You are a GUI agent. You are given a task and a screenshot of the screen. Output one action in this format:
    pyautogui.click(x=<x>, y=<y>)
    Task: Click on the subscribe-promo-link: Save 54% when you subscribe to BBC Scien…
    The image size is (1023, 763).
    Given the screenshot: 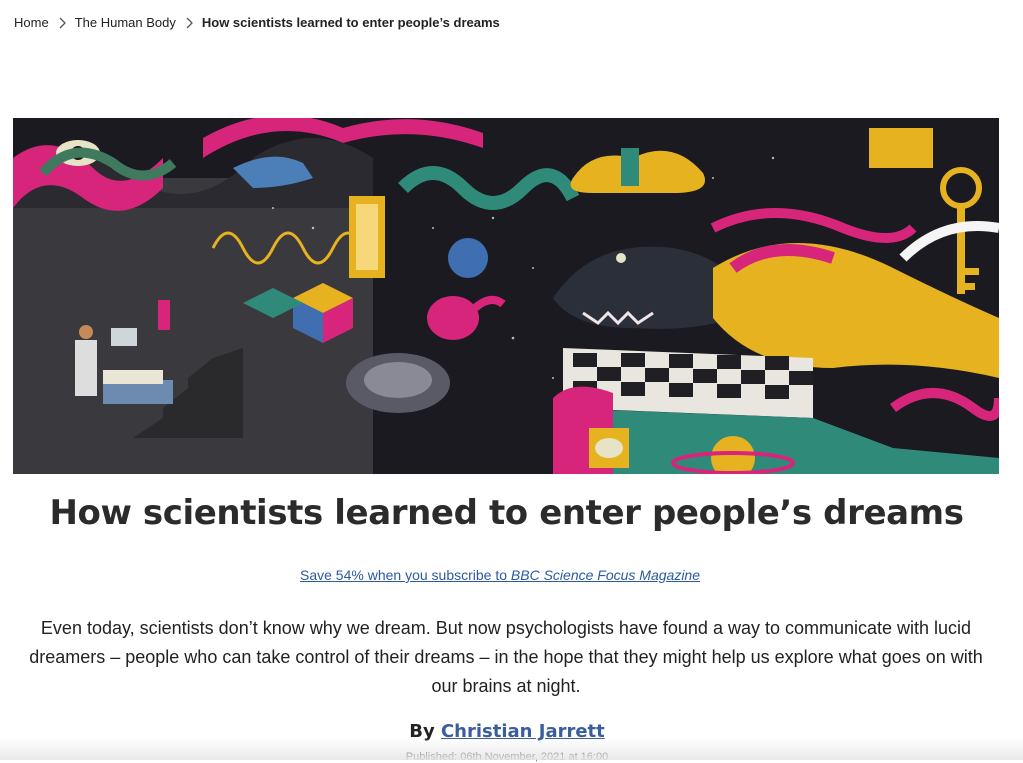 What is the action you would take?
    pyautogui.click(x=500, y=575)
    